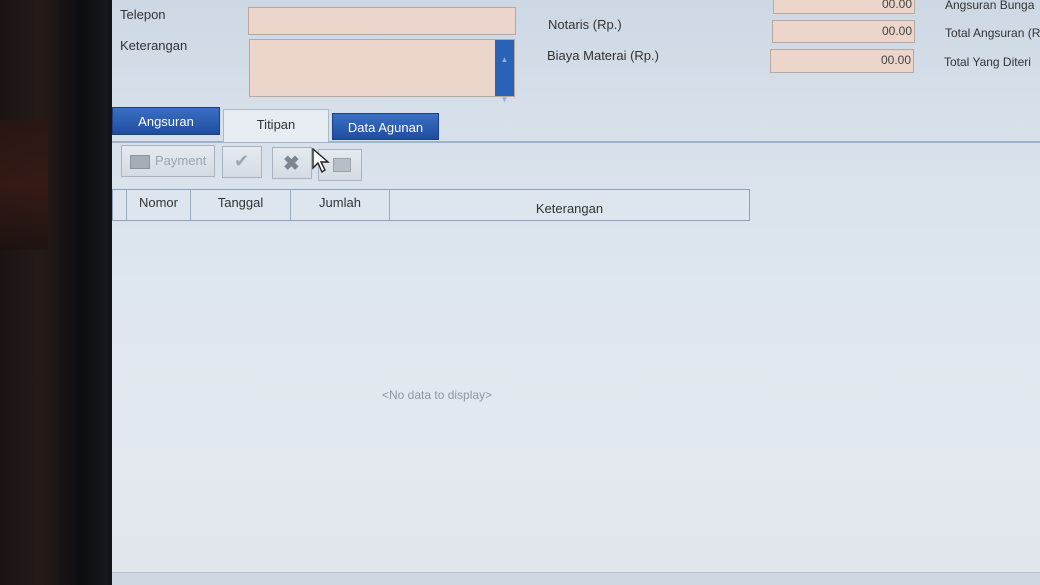  I want to click on column-nomor: Nomor, so click(159, 205).